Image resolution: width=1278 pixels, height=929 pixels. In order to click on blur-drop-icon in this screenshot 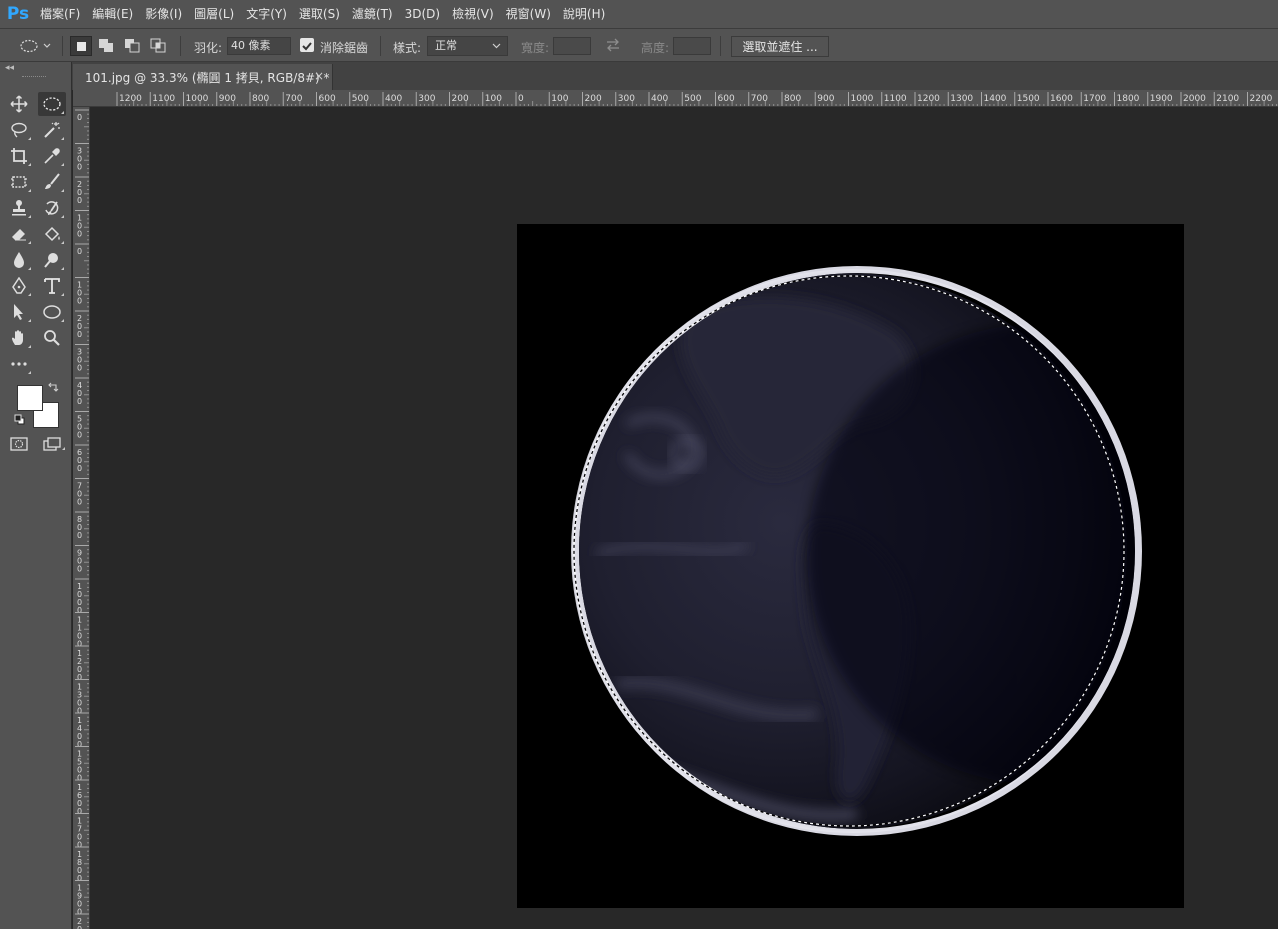, I will do `click(19, 260)`.